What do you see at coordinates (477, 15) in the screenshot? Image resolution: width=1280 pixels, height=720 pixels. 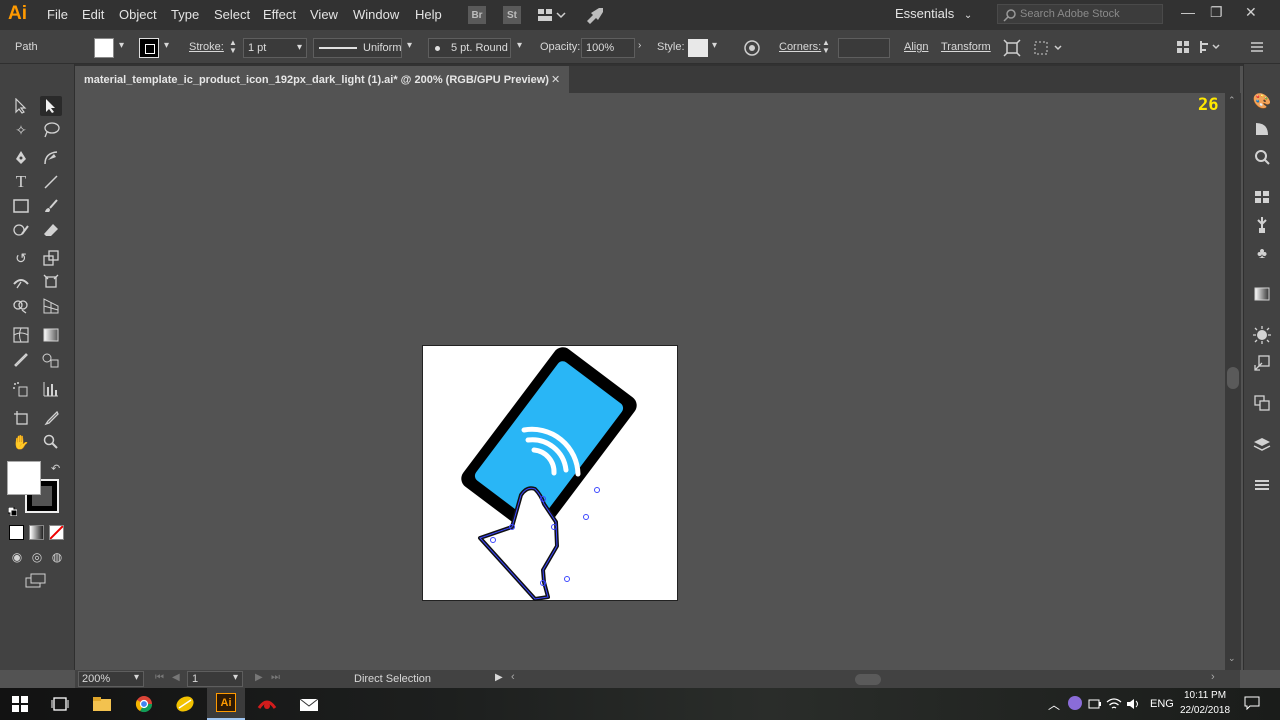 I see `bridge-icon: Br` at bounding box center [477, 15].